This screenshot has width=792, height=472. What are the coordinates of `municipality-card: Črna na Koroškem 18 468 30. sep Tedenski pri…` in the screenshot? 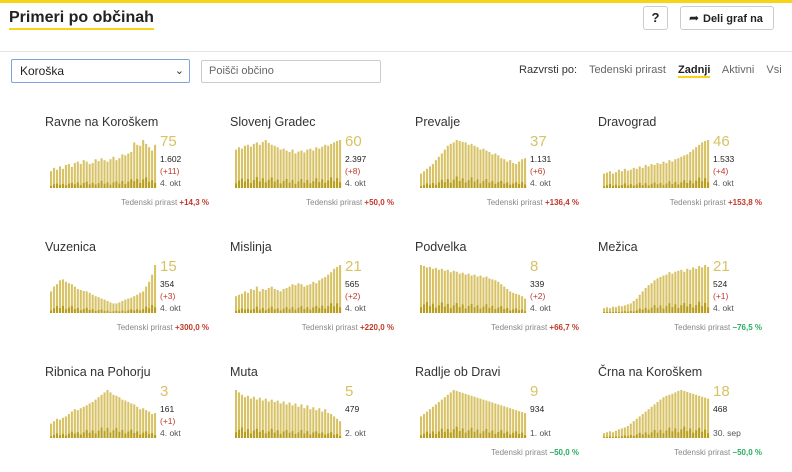 It's located at (688, 418).